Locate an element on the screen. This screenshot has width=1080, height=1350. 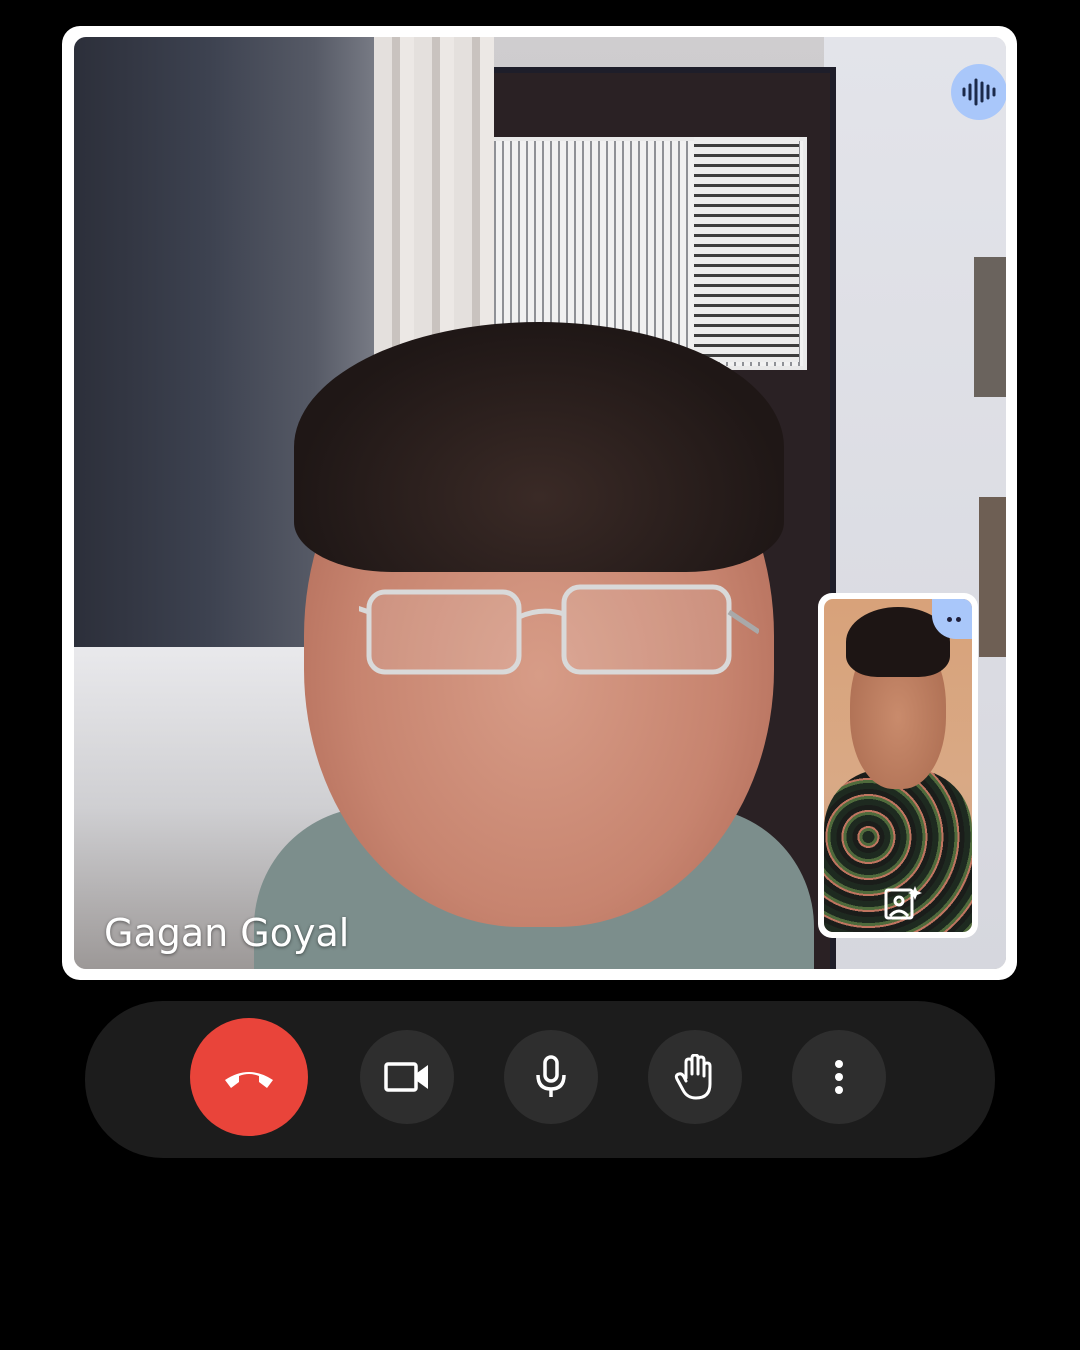
videocam-icon is located at coordinates (406, 1077).